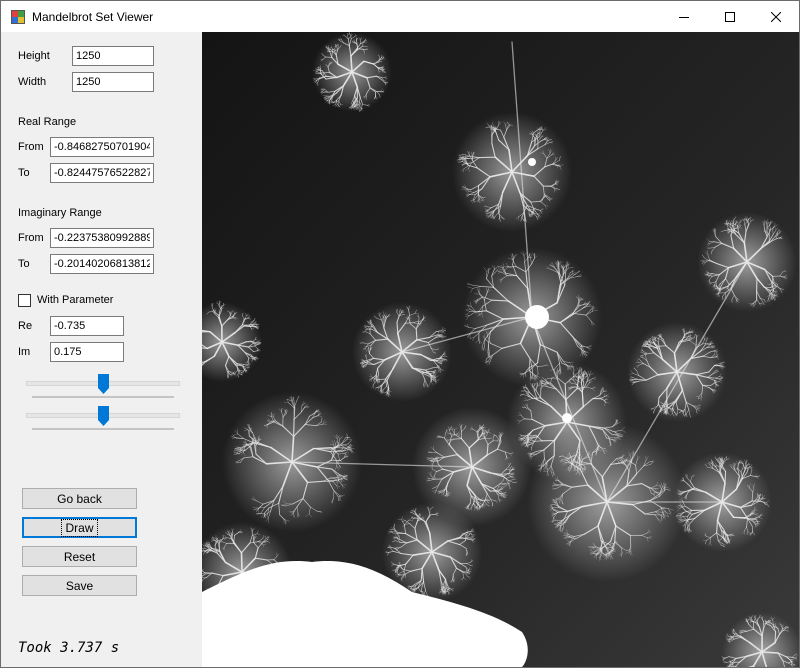  Describe the element at coordinates (69, 648) in the screenshot. I see `render-time-status: Took 3.737 s` at that location.